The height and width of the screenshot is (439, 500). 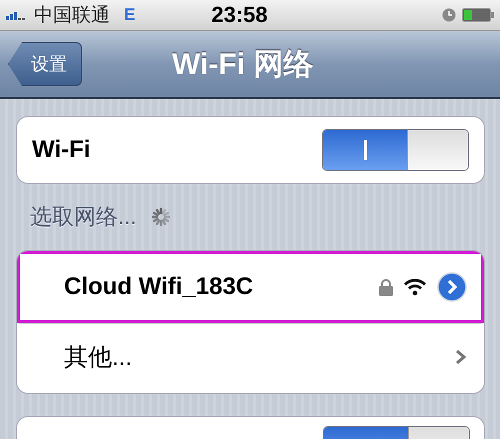 What do you see at coordinates (452, 287) in the screenshot?
I see `details-button` at bounding box center [452, 287].